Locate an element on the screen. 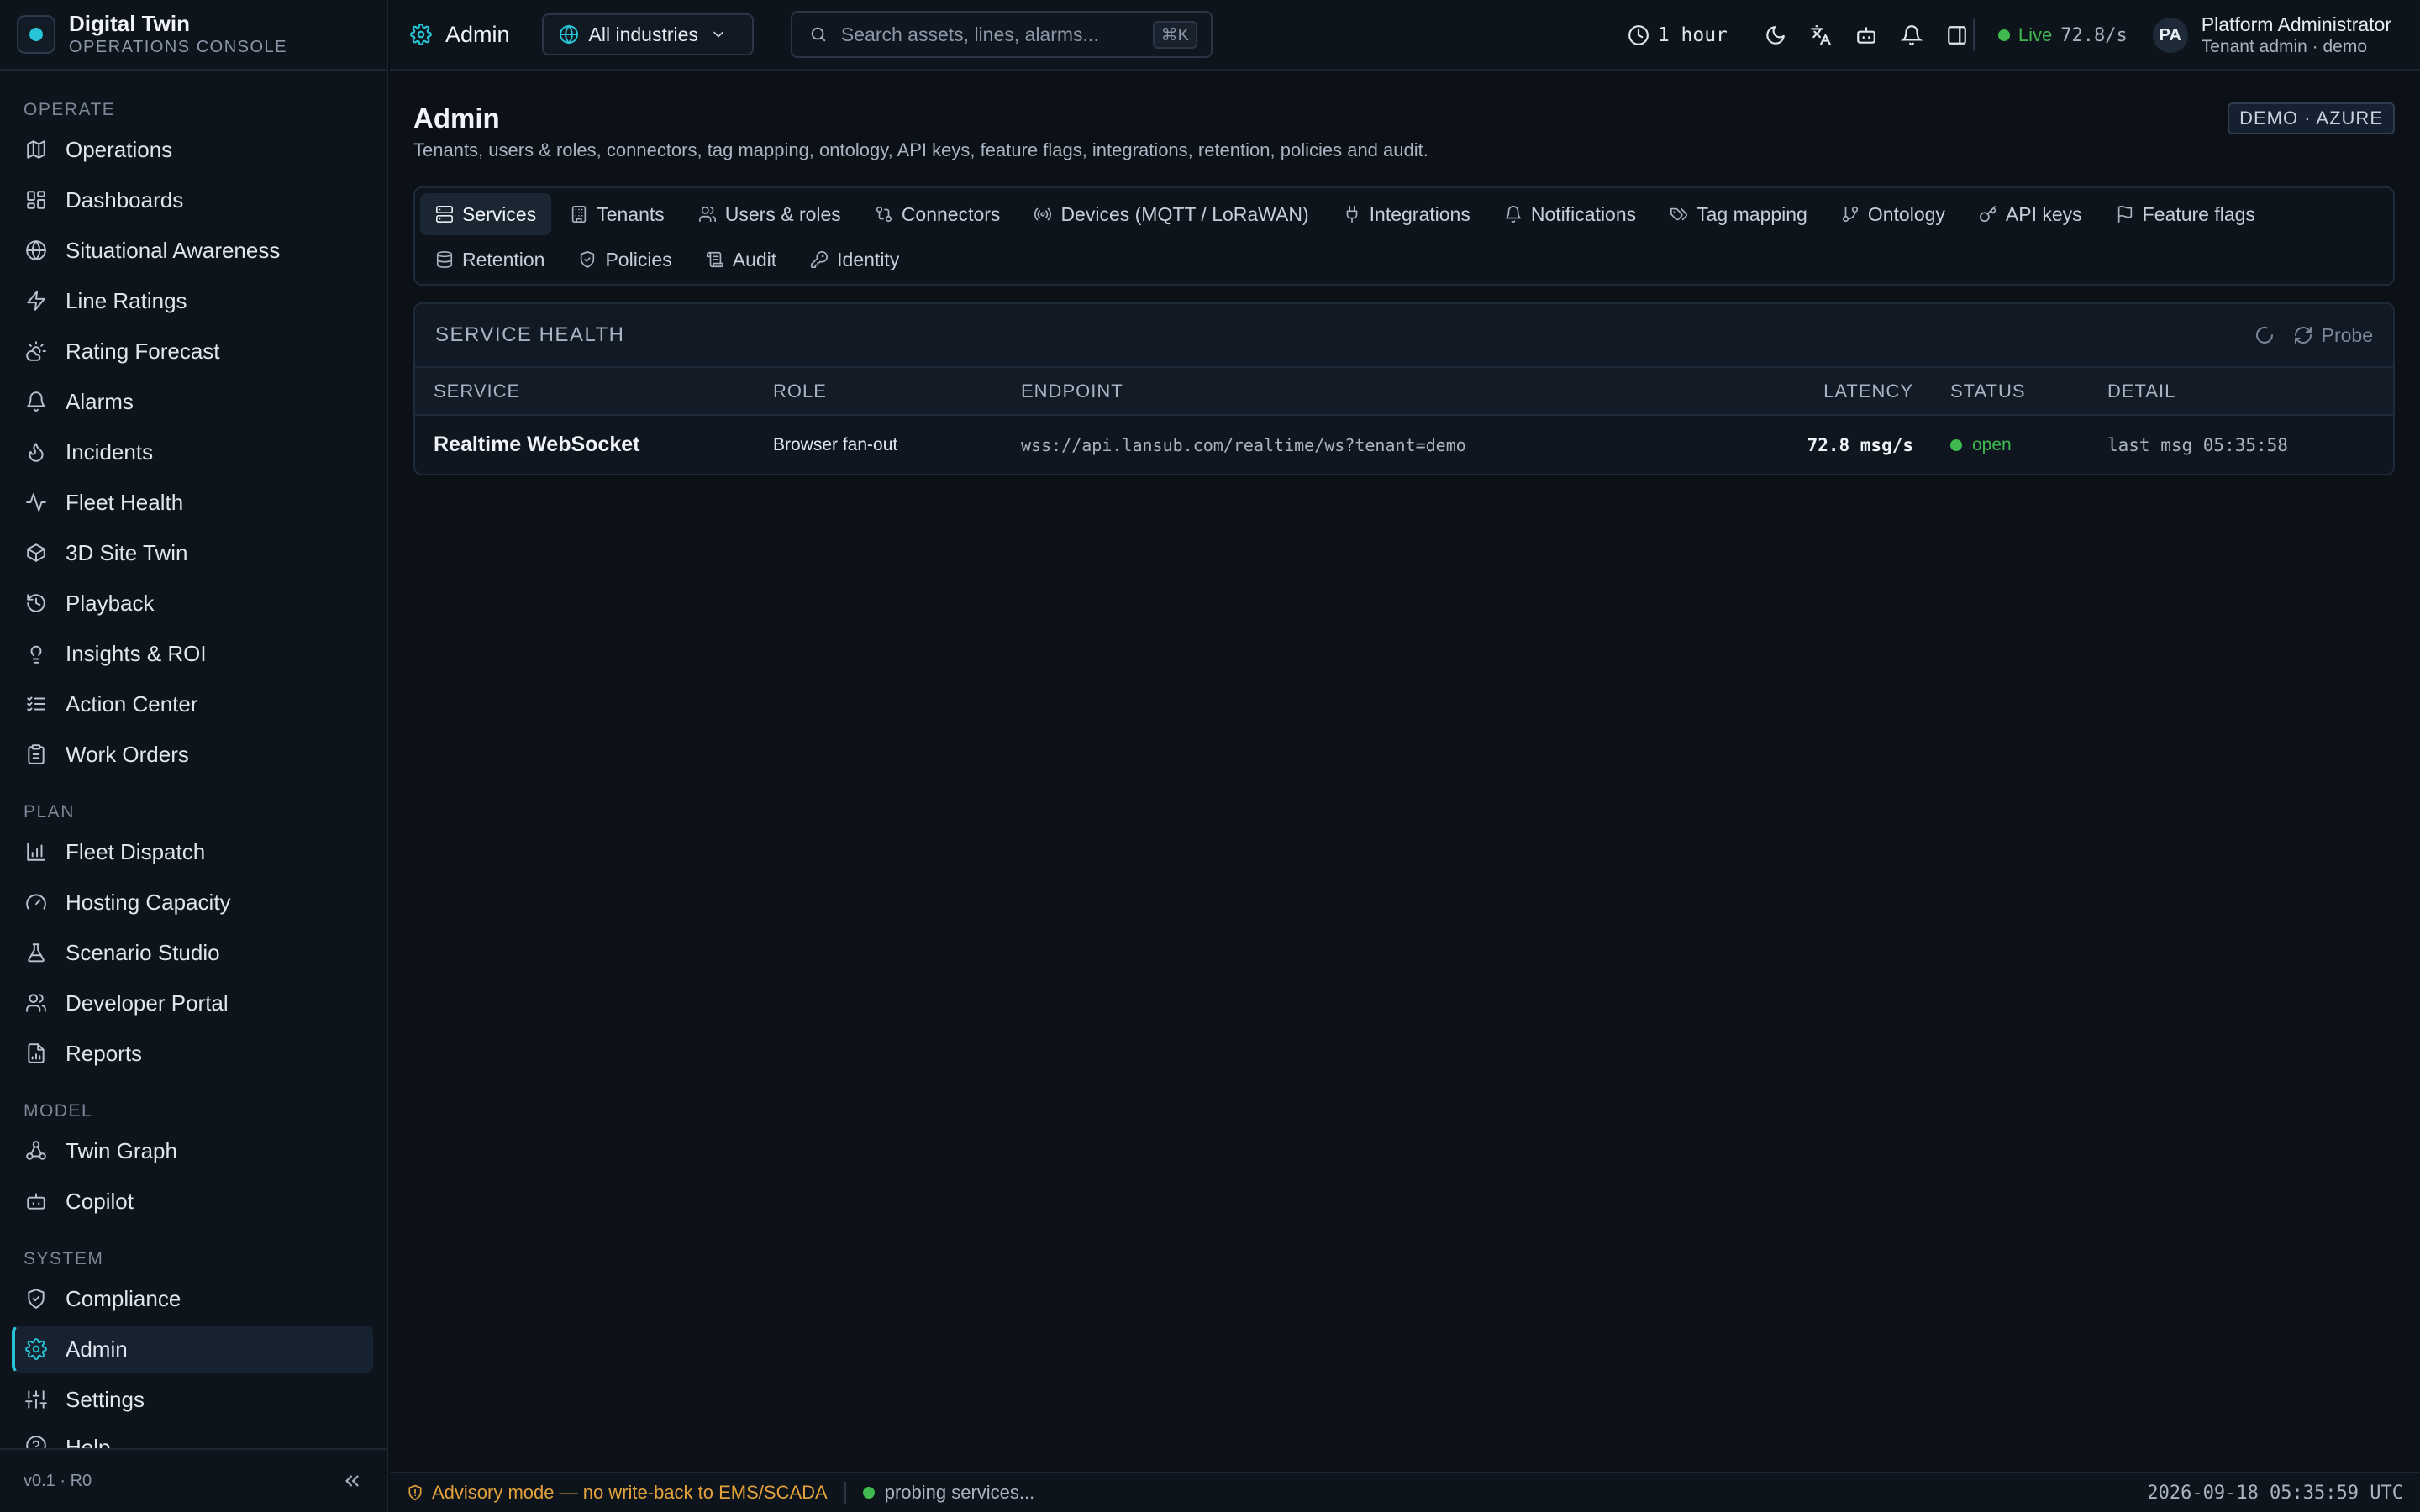  tab-label: Devices (MQTT / LoRaWAN) is located at coordinates (1184, 213).